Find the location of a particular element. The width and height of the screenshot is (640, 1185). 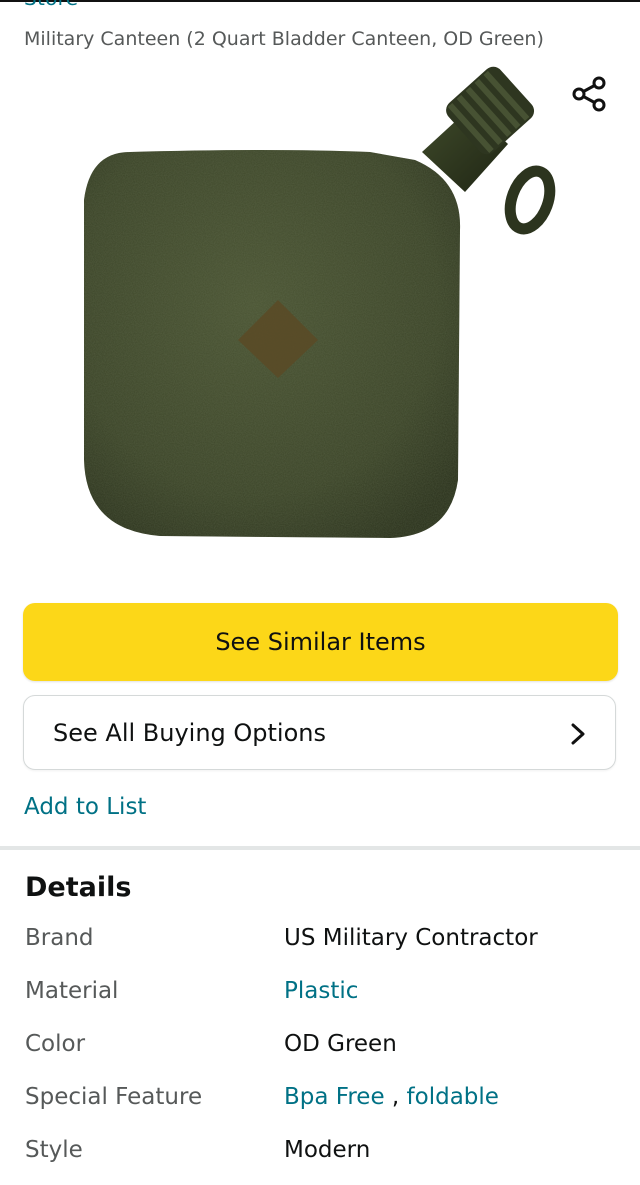

style-value: Modern is located at coordinates (327, 1150).